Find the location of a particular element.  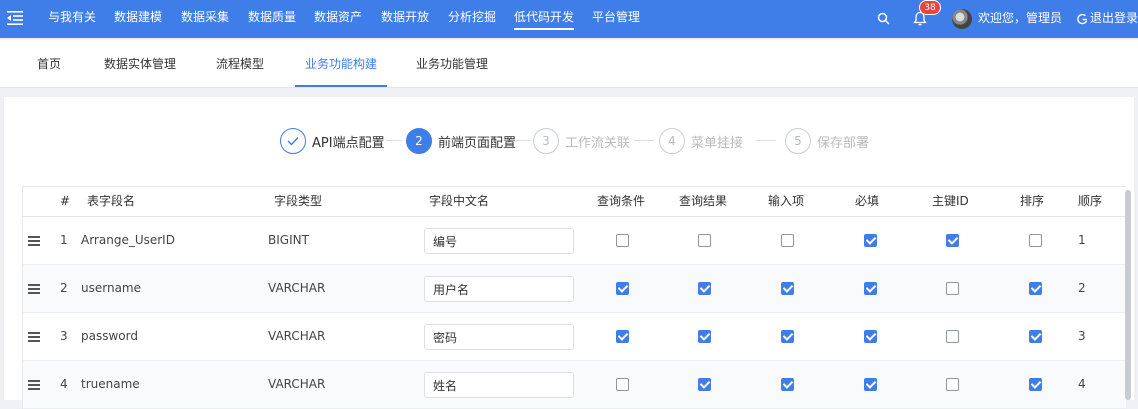

topnav-item-assets: 数据资产 is located at coordinates (338, 19).